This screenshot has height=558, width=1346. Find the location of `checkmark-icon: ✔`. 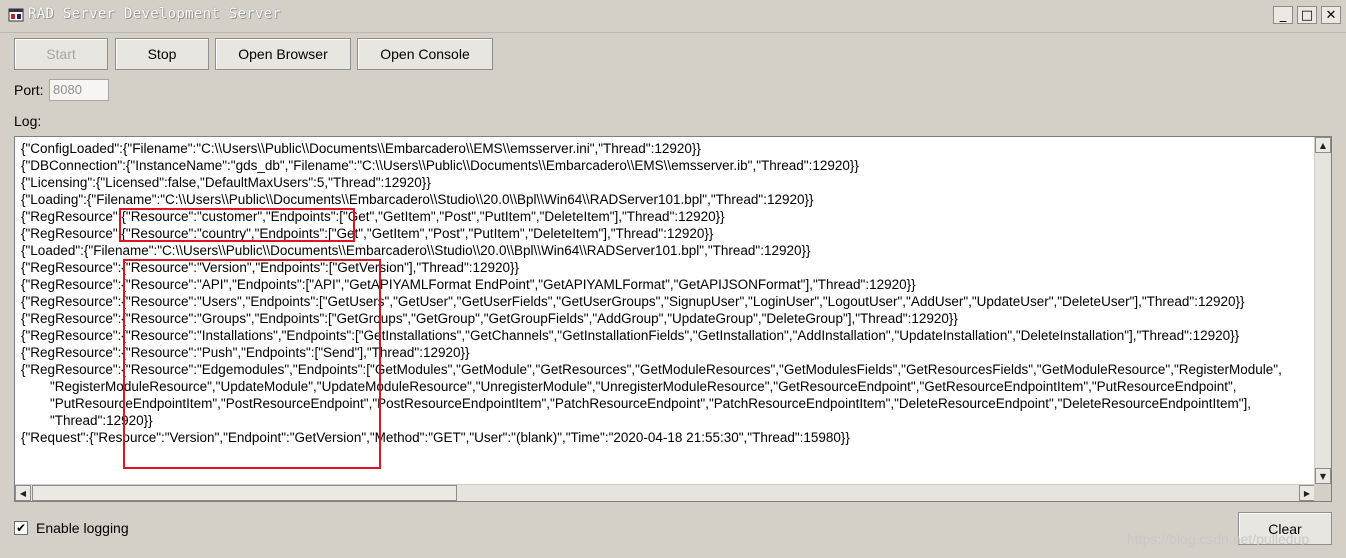

checkmark-icon: ✔ is located at coordinates (21, 528).